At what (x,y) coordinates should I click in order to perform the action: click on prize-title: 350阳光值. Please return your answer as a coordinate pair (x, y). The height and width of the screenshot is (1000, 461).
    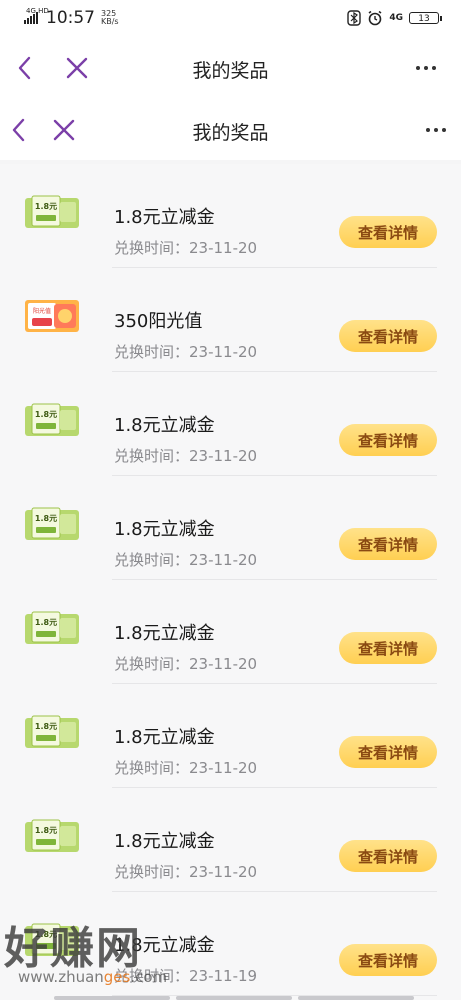
    Looking at the image, I should click on (158, 321).